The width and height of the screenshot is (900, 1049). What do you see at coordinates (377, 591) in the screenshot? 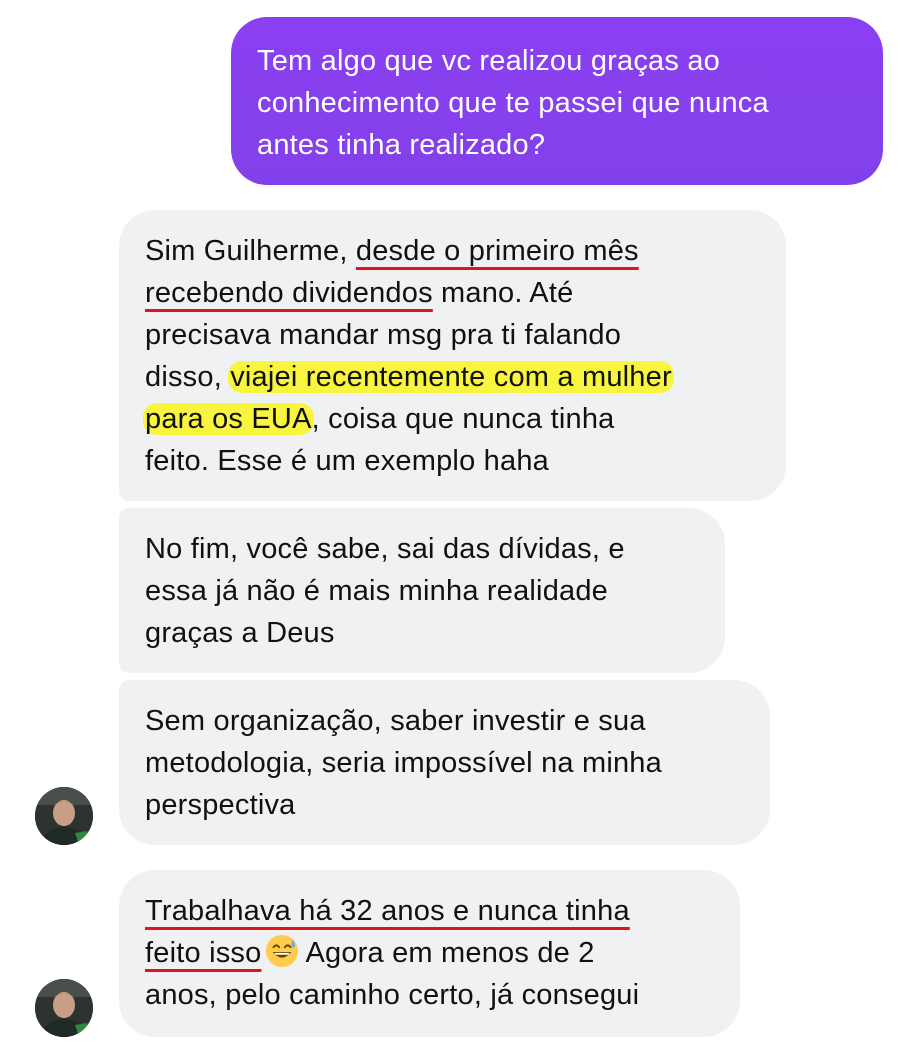
I see `message-line: essa já não é mais minha realidade` at bounding box center [377, 591].